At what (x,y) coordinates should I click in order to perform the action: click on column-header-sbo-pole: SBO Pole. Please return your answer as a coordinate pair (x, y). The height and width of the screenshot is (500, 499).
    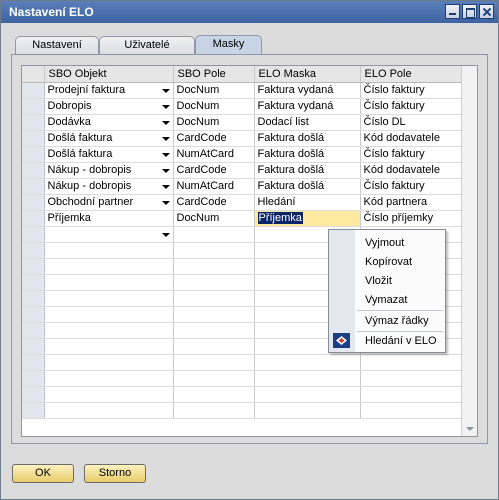
    Looking at the image, I should click on (214, 74).